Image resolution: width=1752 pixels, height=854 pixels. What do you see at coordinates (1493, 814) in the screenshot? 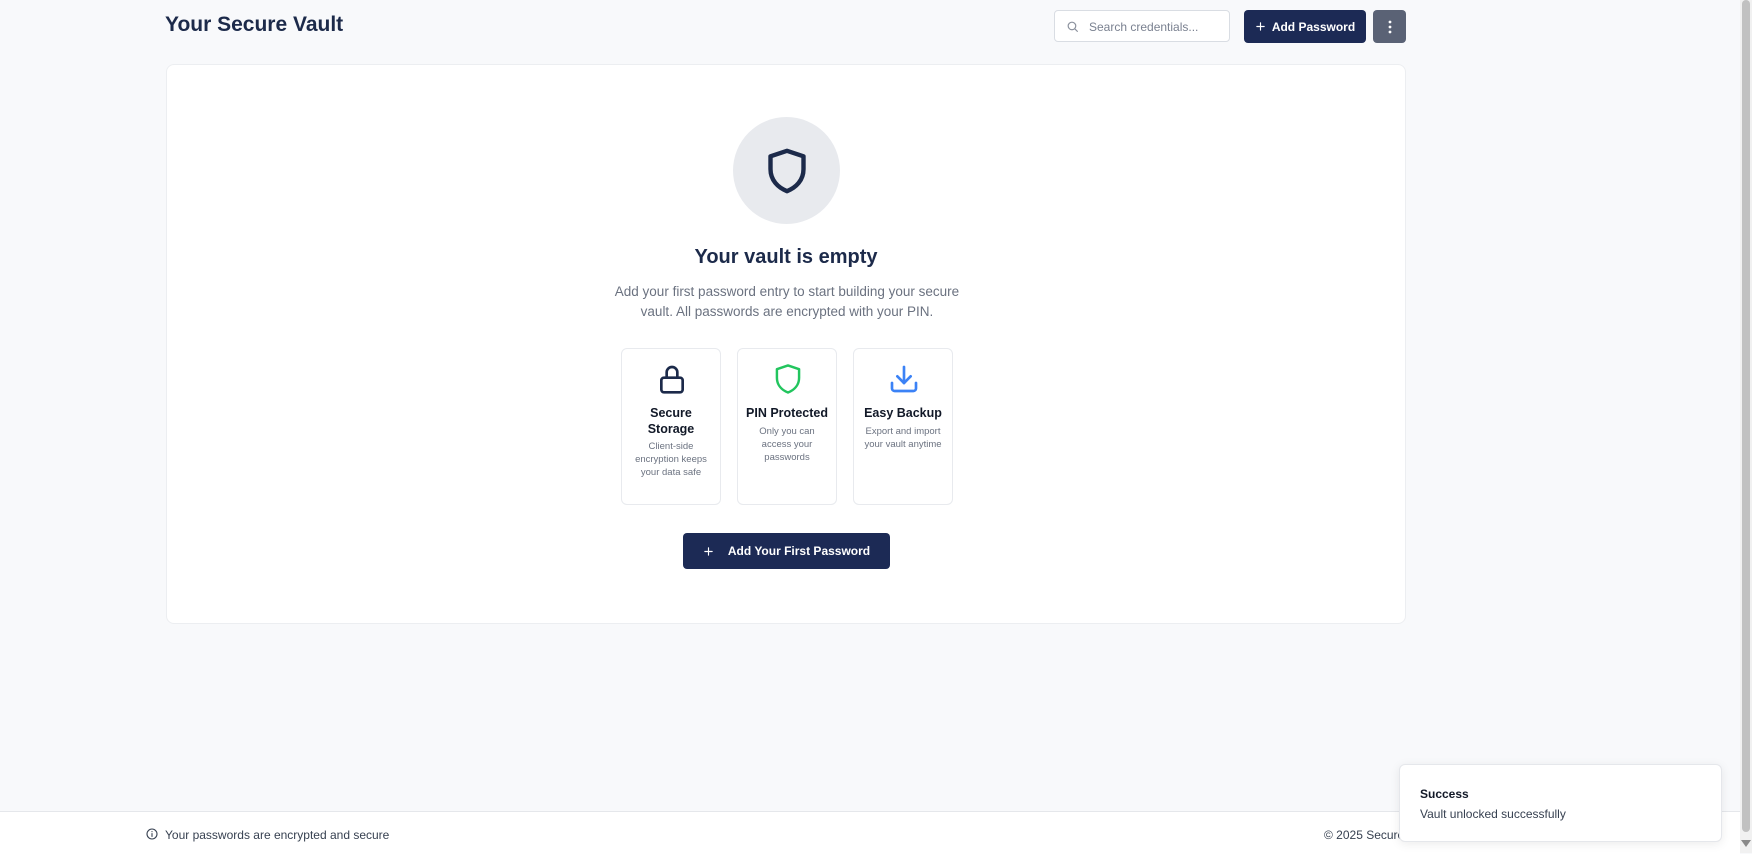
I see `toast-message: Vault unlocked successfully` at bounding box center [1493, 814].